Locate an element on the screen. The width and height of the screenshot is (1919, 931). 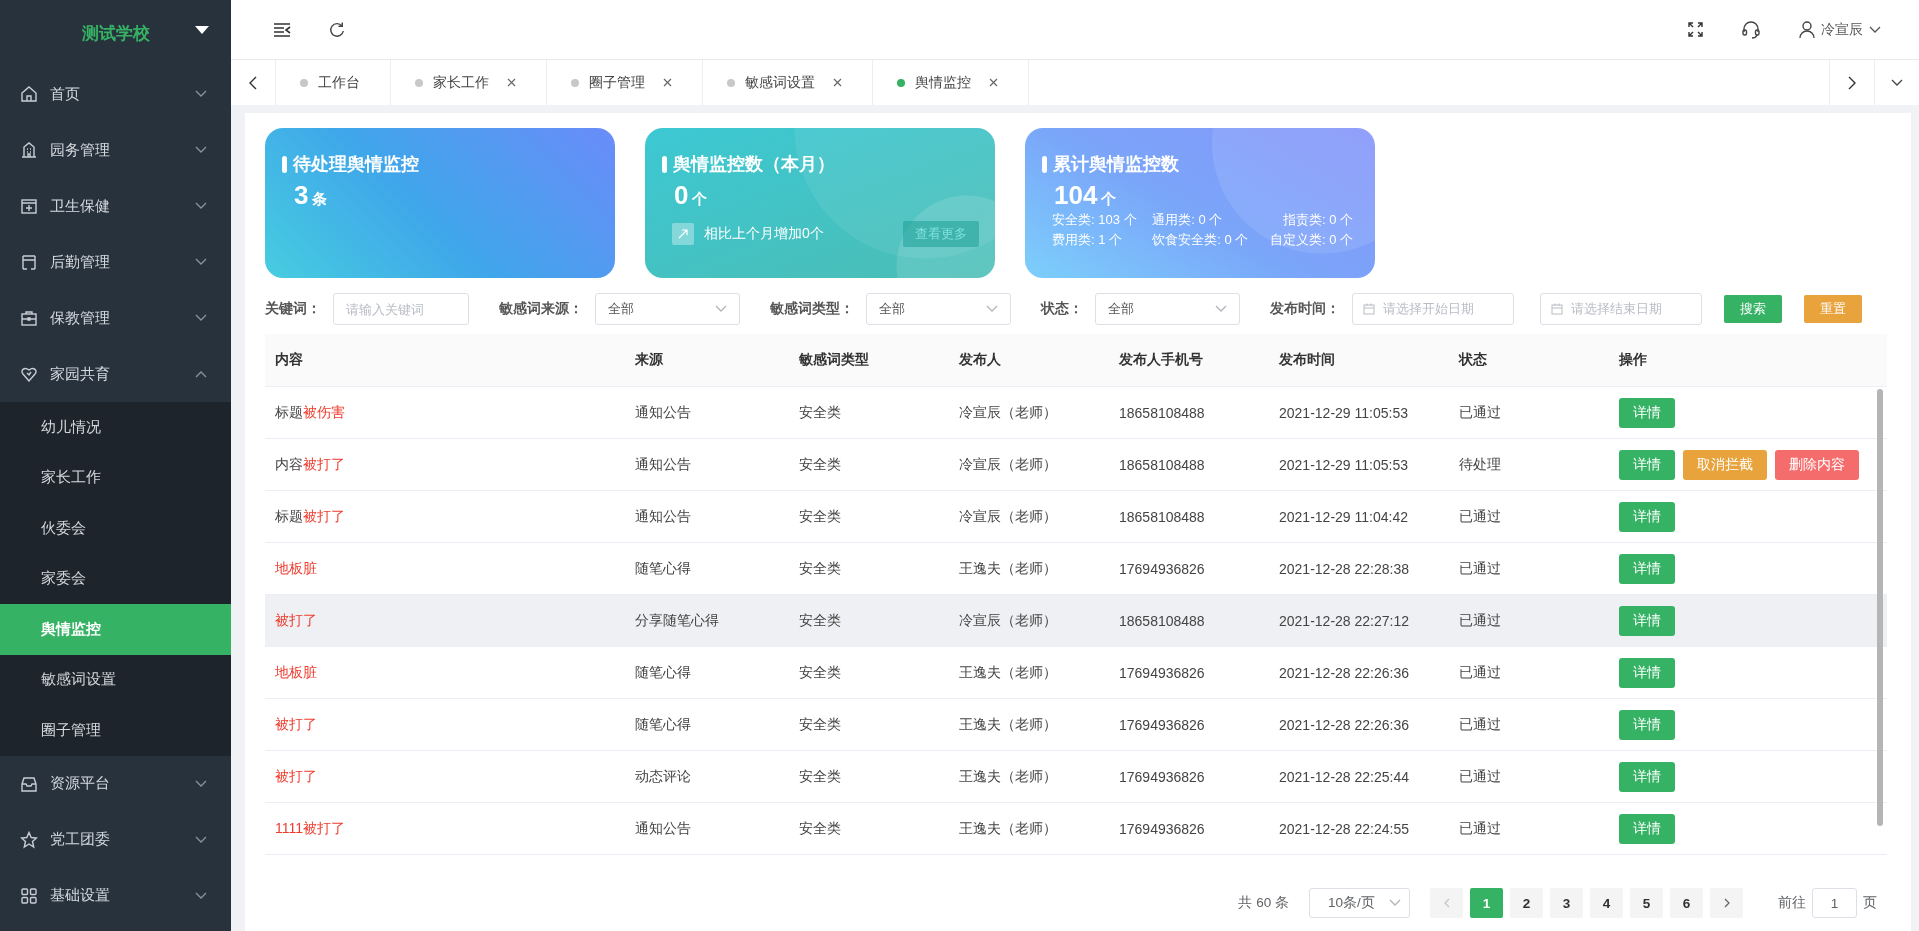
table-cell-text: 地板脏 is located at coordinates (296, 568).